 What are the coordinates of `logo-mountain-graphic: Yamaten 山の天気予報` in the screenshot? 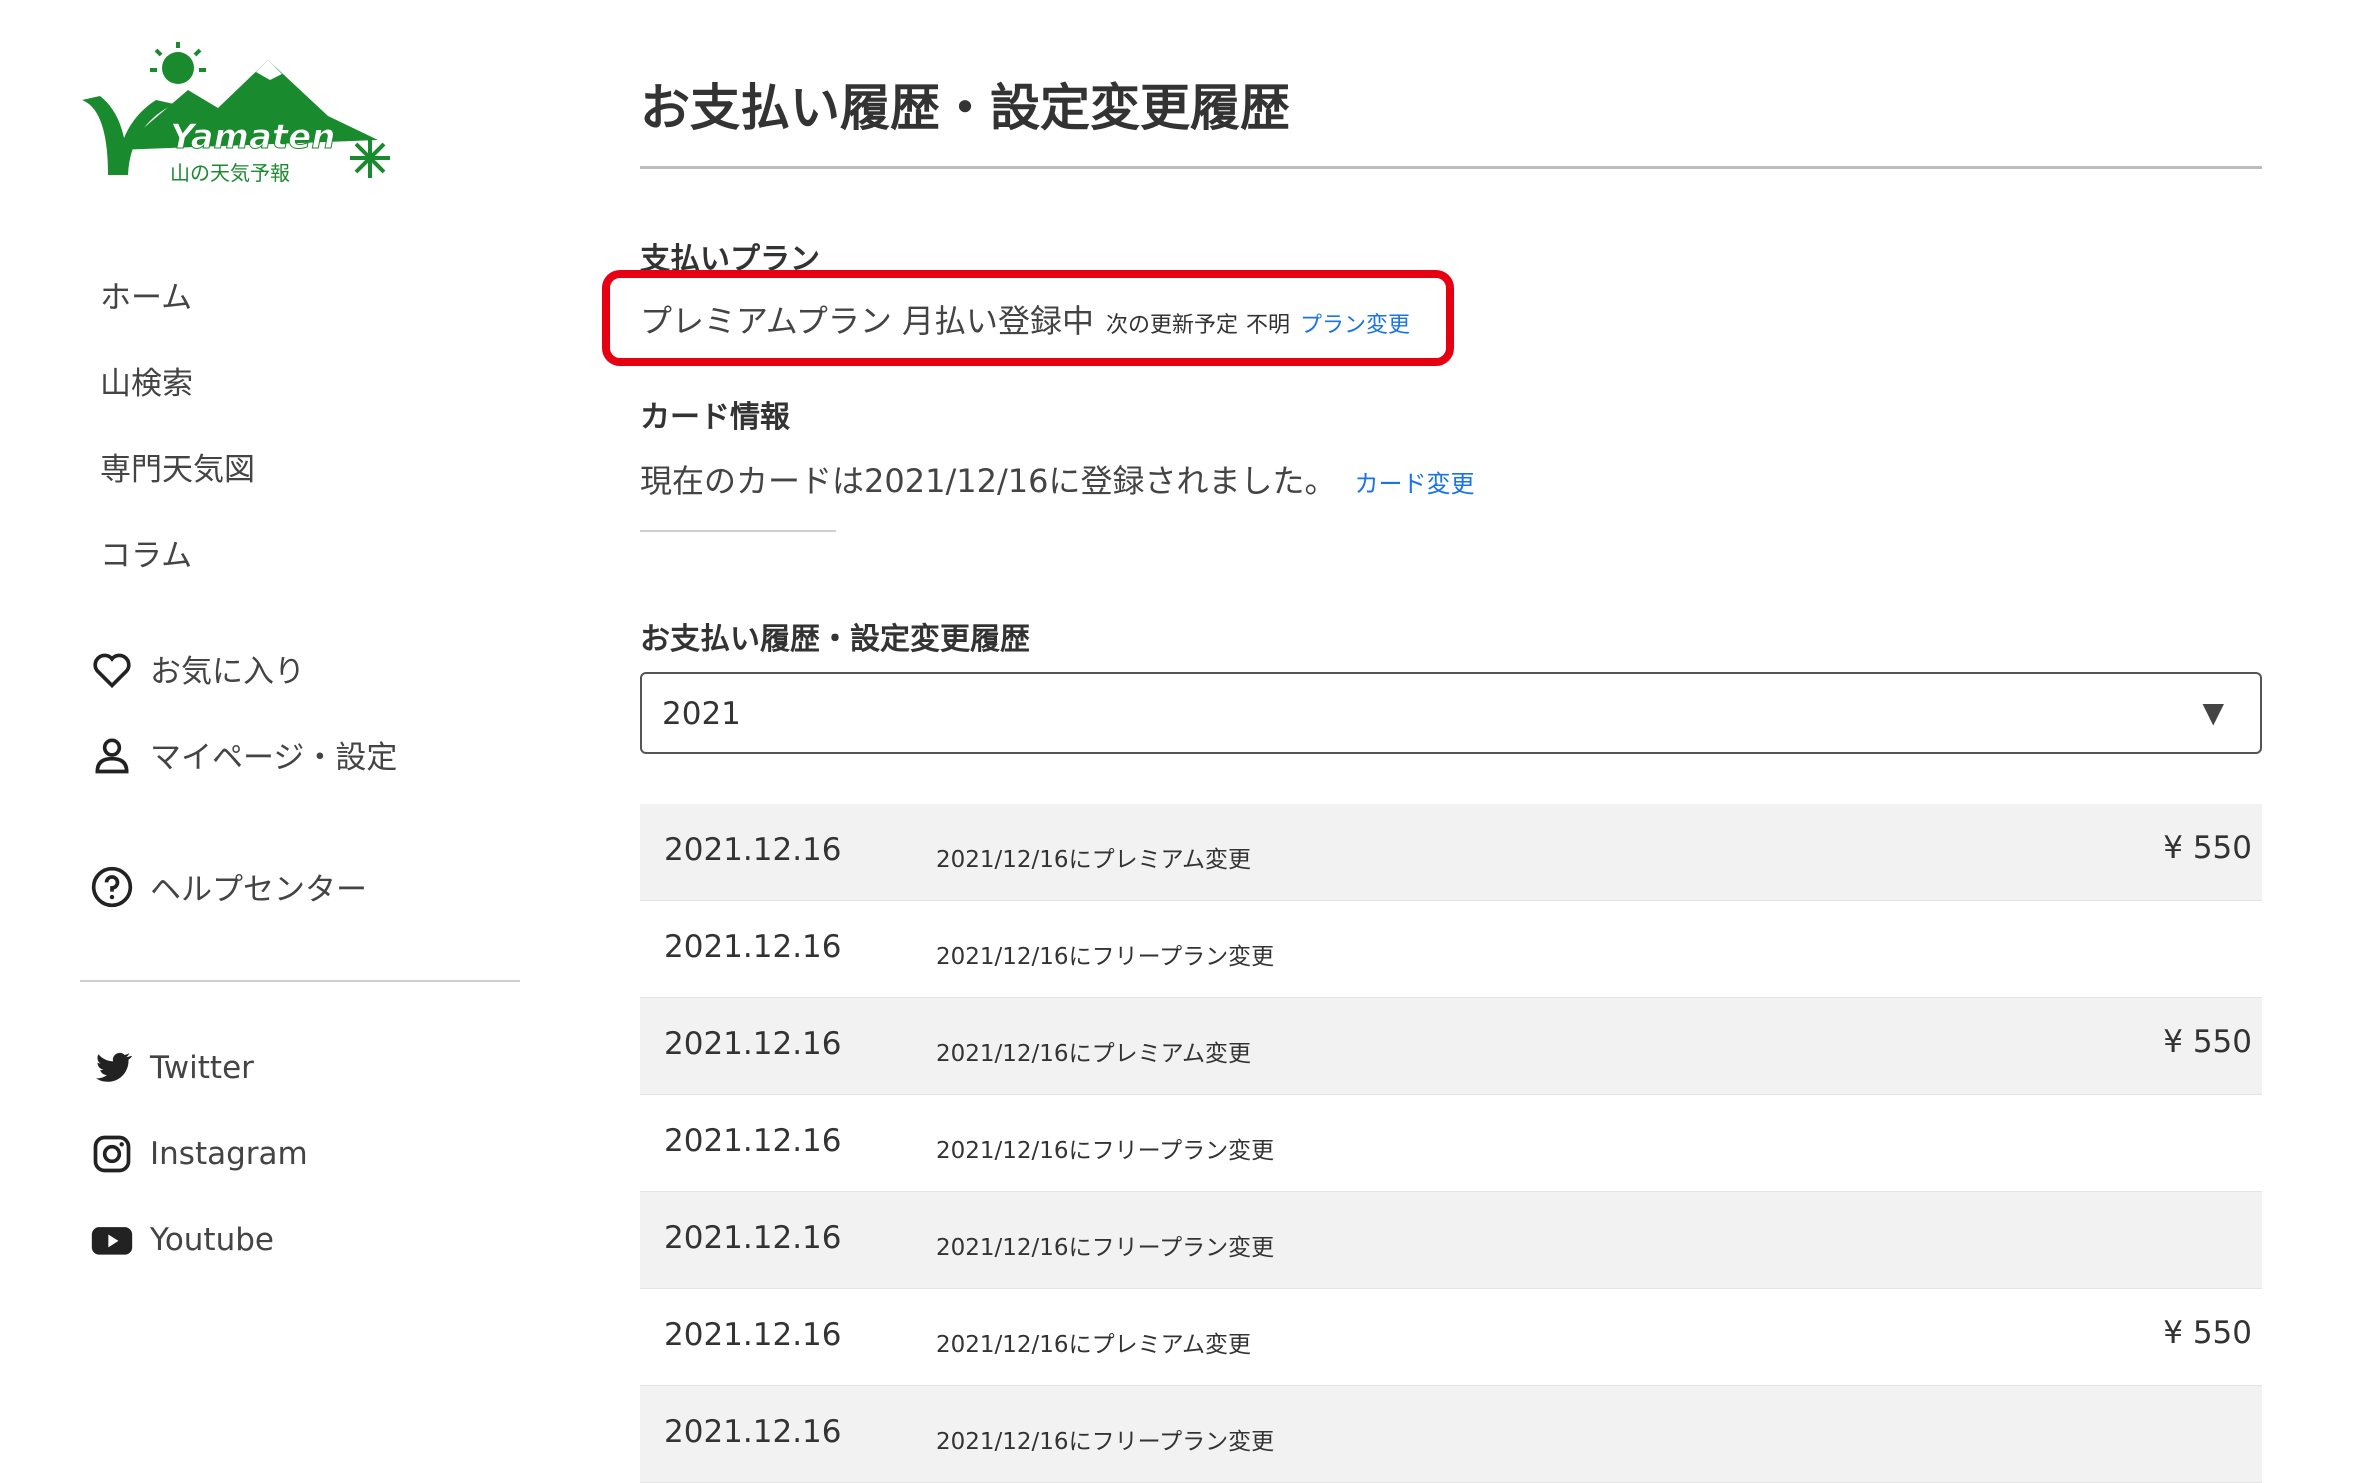 It's located at (236, 113).